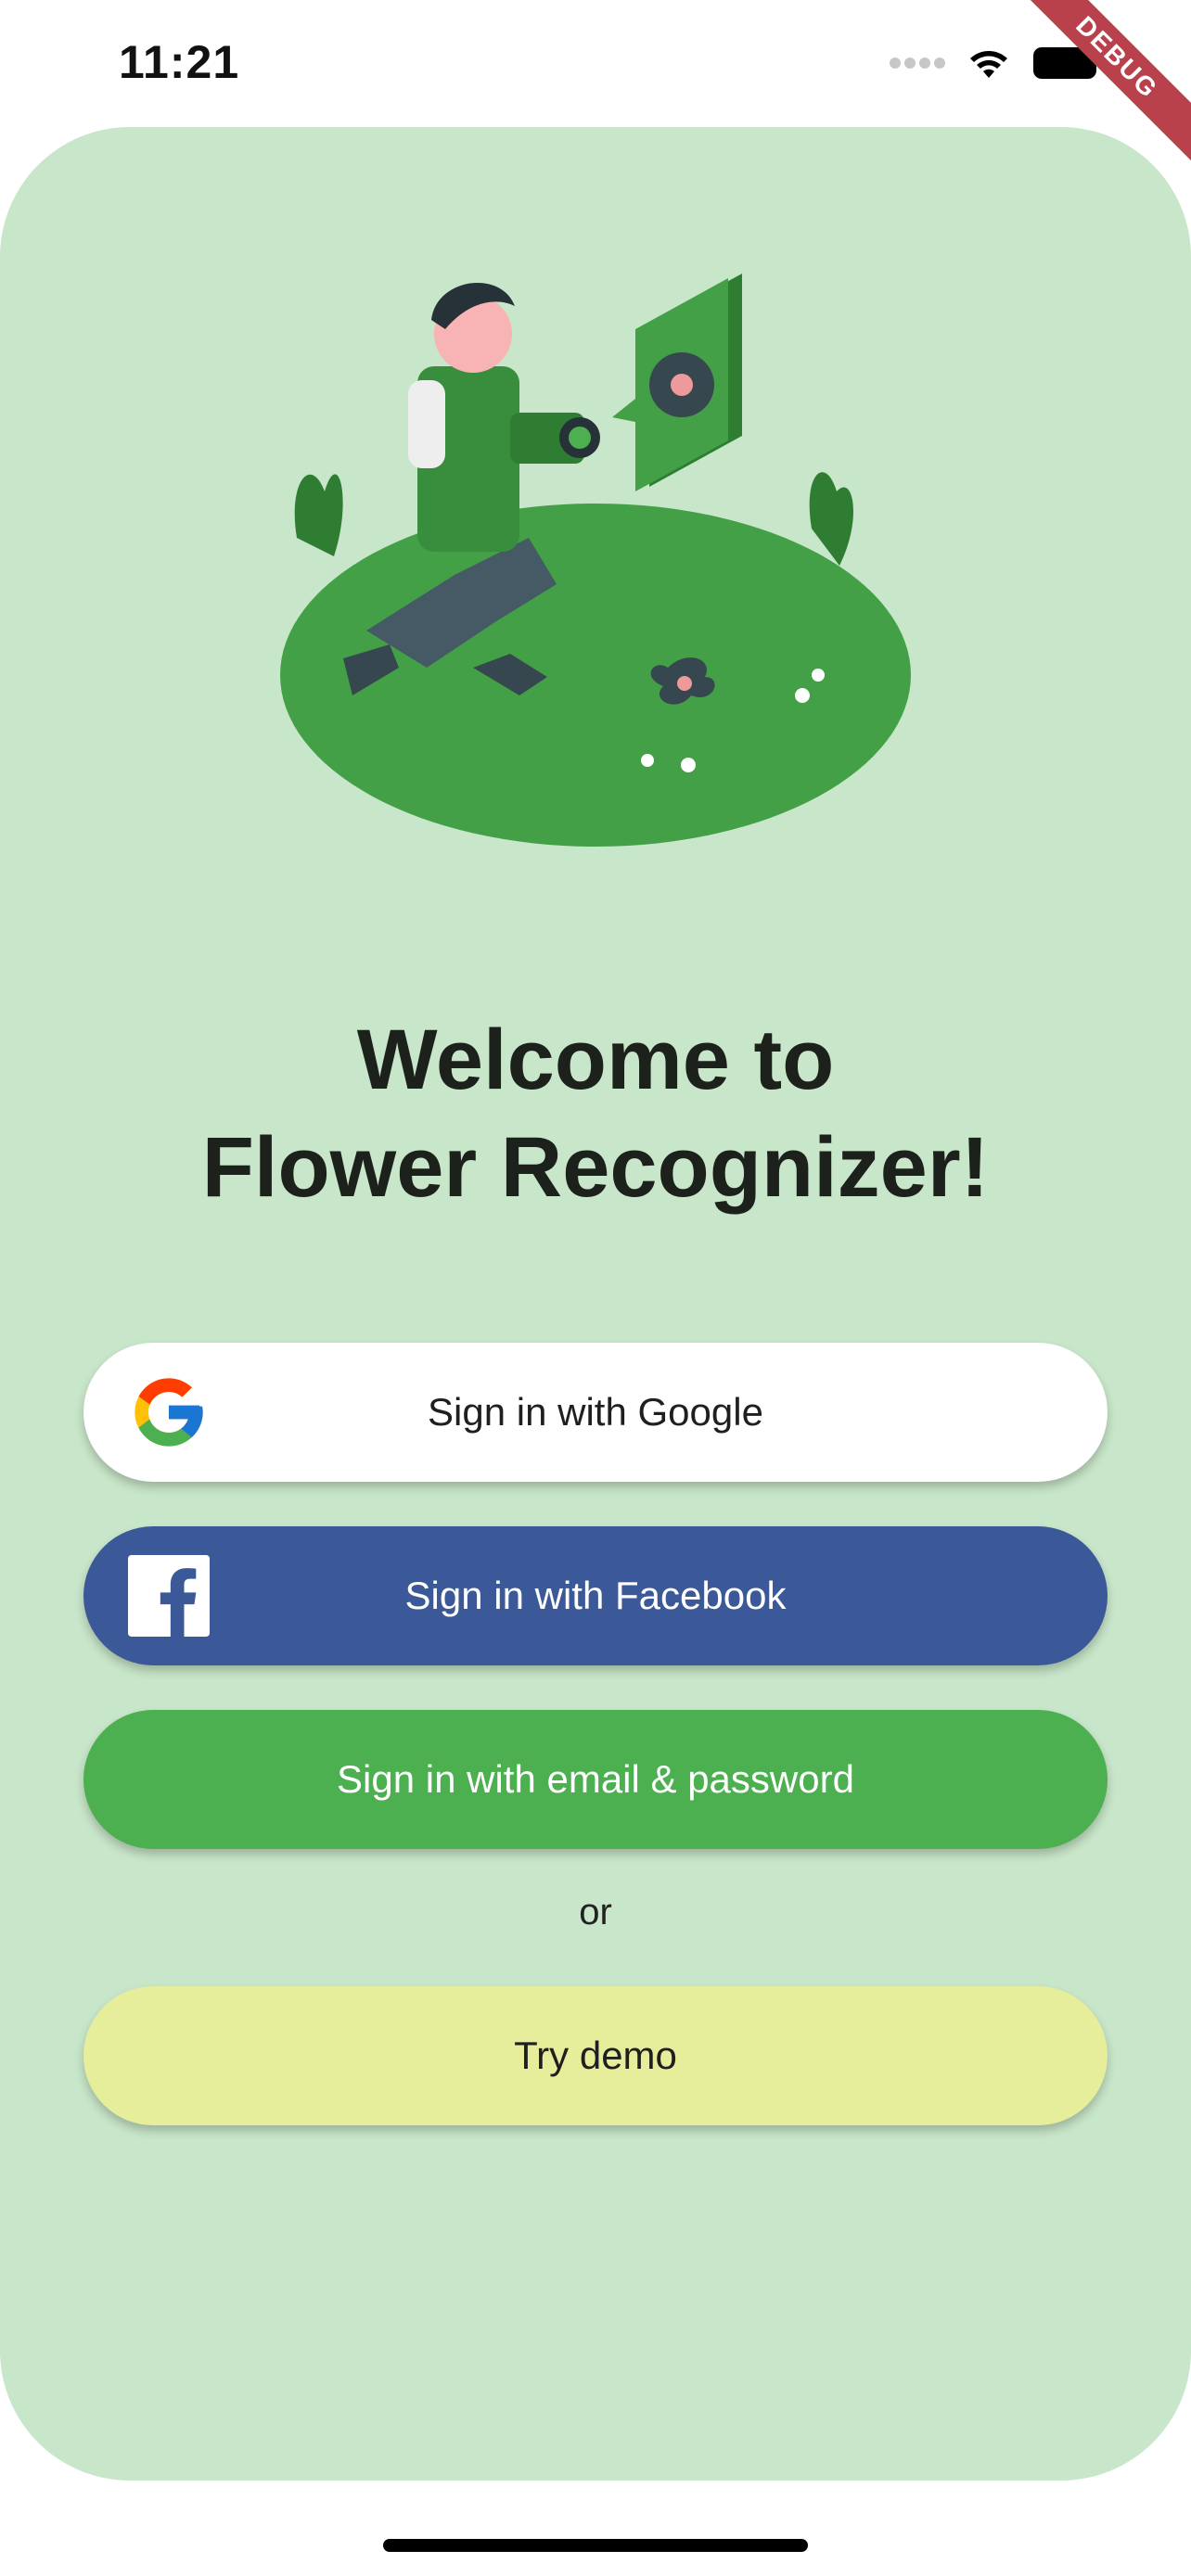 This screenshot has height=2576, width=1191. I want to click on or-divider-text: or, so click(595, 1912).